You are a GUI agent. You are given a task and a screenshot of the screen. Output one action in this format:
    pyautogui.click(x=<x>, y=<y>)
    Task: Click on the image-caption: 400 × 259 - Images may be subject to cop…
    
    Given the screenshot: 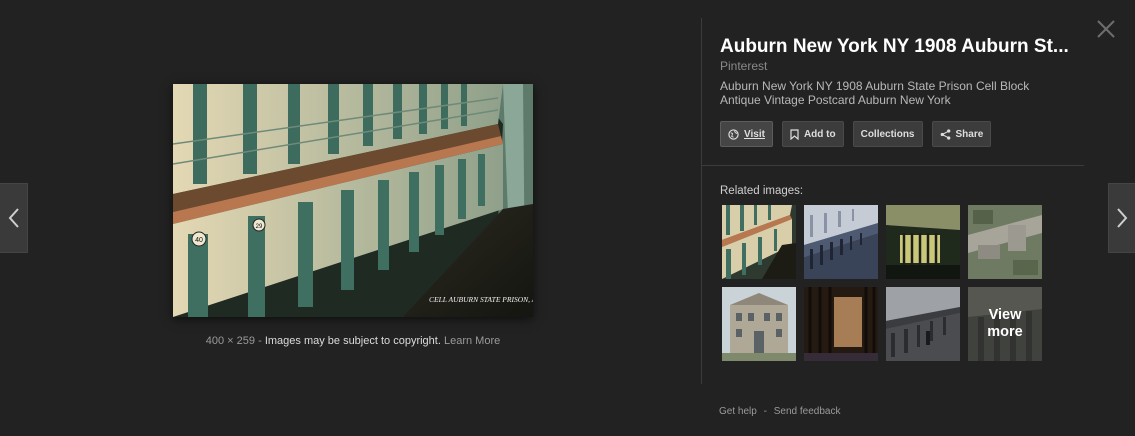 What is the action you would take?
    pyautogui.click(x=353, y=341)
    